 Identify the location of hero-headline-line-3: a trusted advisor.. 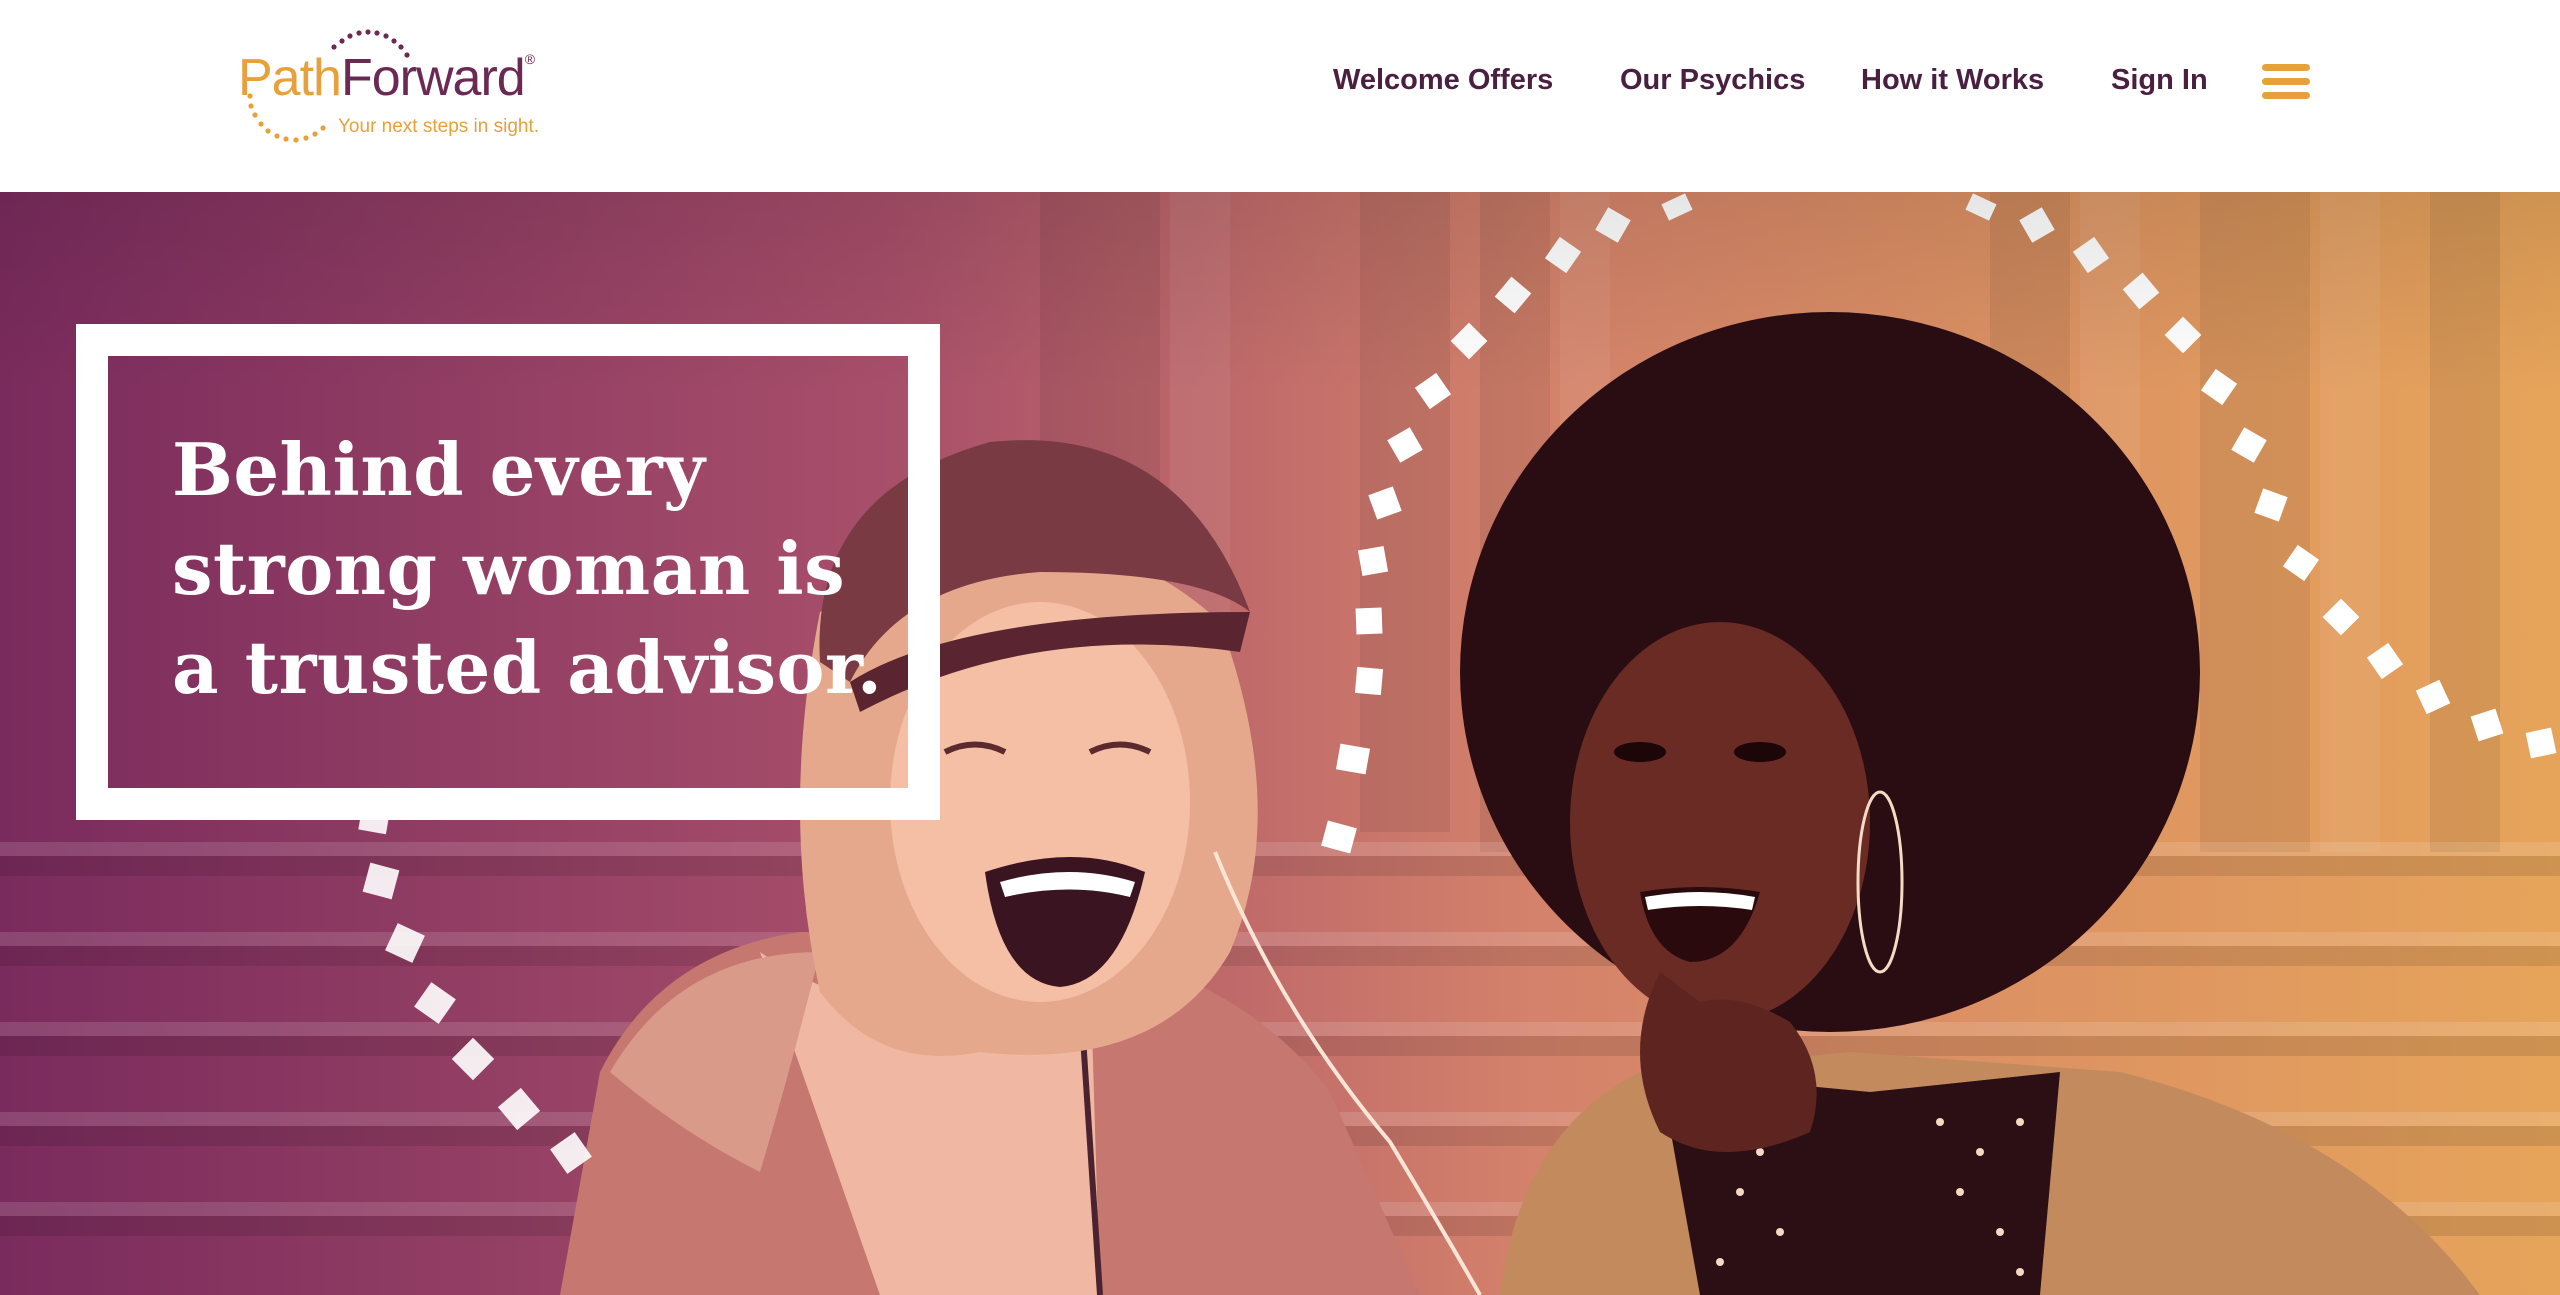
(527, 667).